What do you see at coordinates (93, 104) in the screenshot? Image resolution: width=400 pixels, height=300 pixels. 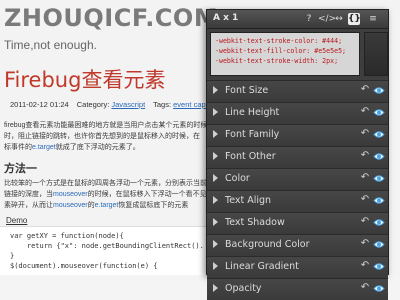 I see `category-label: Category:` at bounding box center [93, 104].